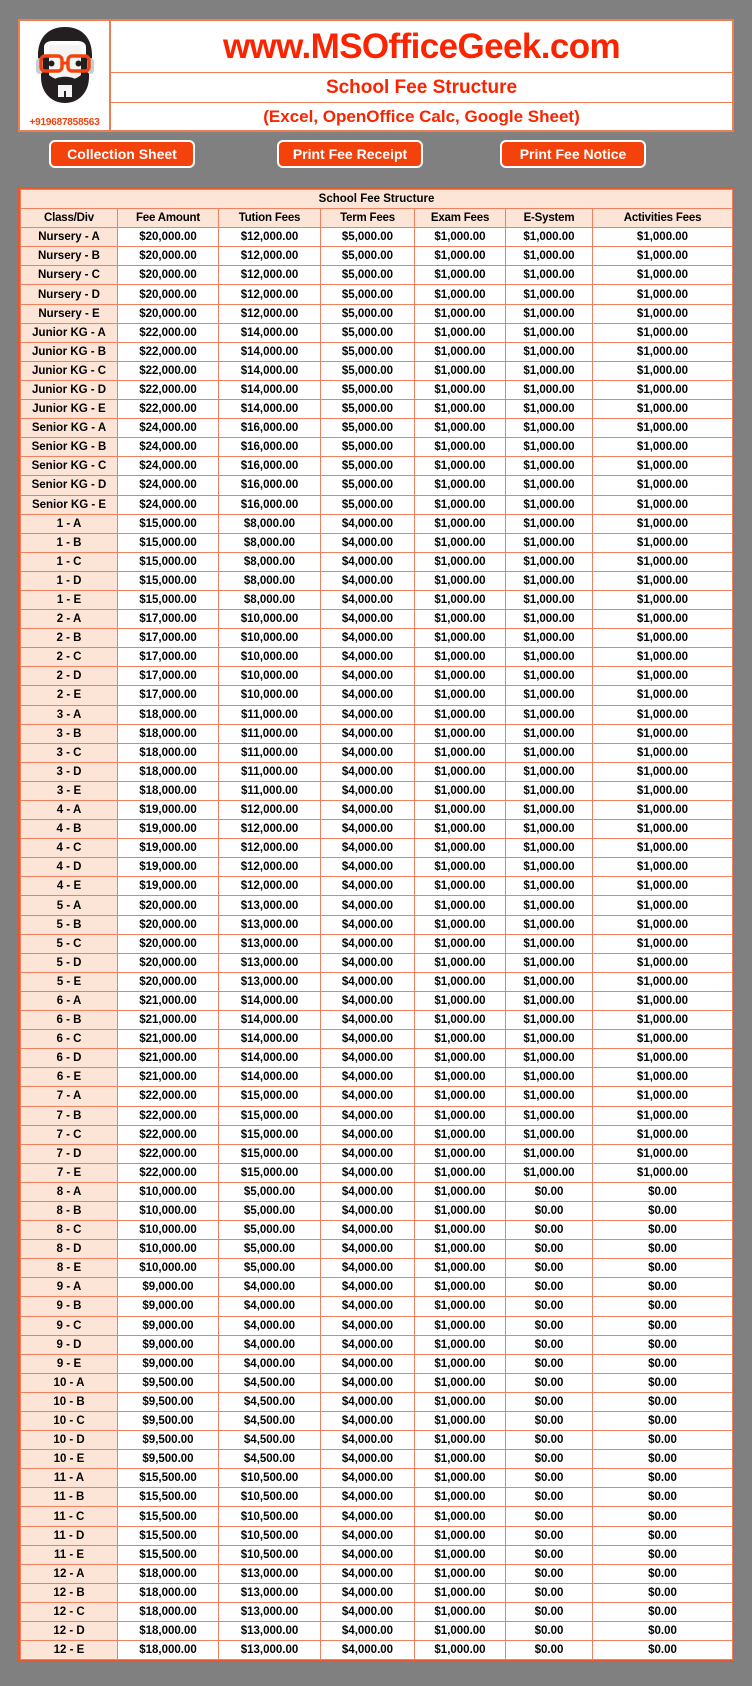  Describe the element at coordinates (69, 1478) in the screenshot. I see `cell-class-div: 11 - A` at that location.